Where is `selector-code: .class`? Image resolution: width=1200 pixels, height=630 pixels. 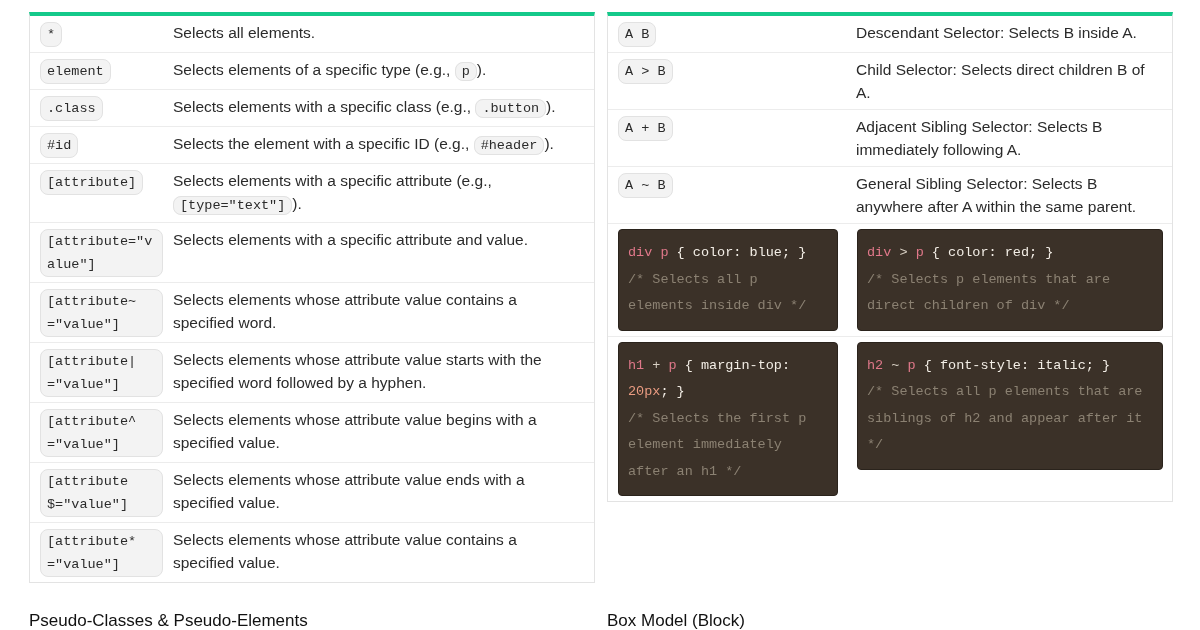 selector-code: .class is located at coordinates (71, 108).